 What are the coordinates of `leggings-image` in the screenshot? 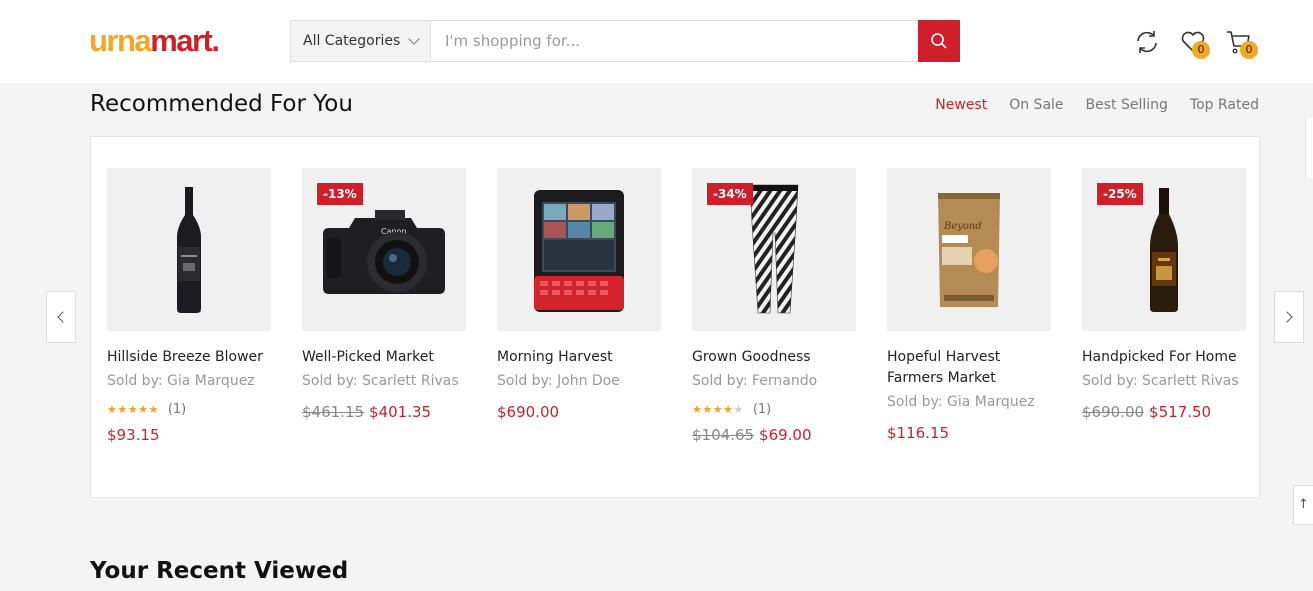 It's located at (774, 248).